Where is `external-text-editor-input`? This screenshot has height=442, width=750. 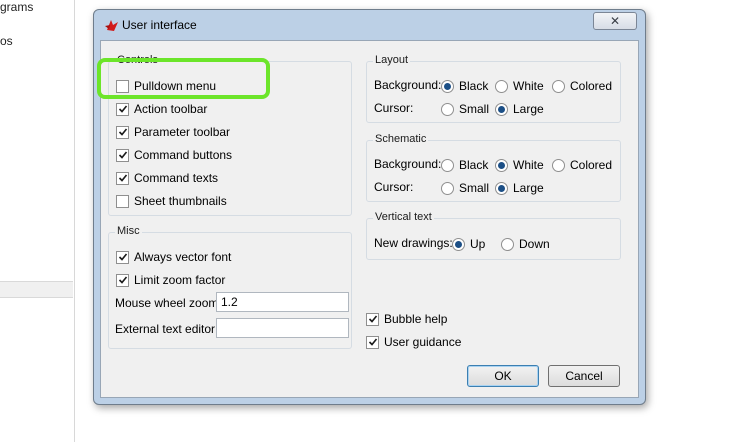 external-text-editor-input is located at coordinates (282, 328).